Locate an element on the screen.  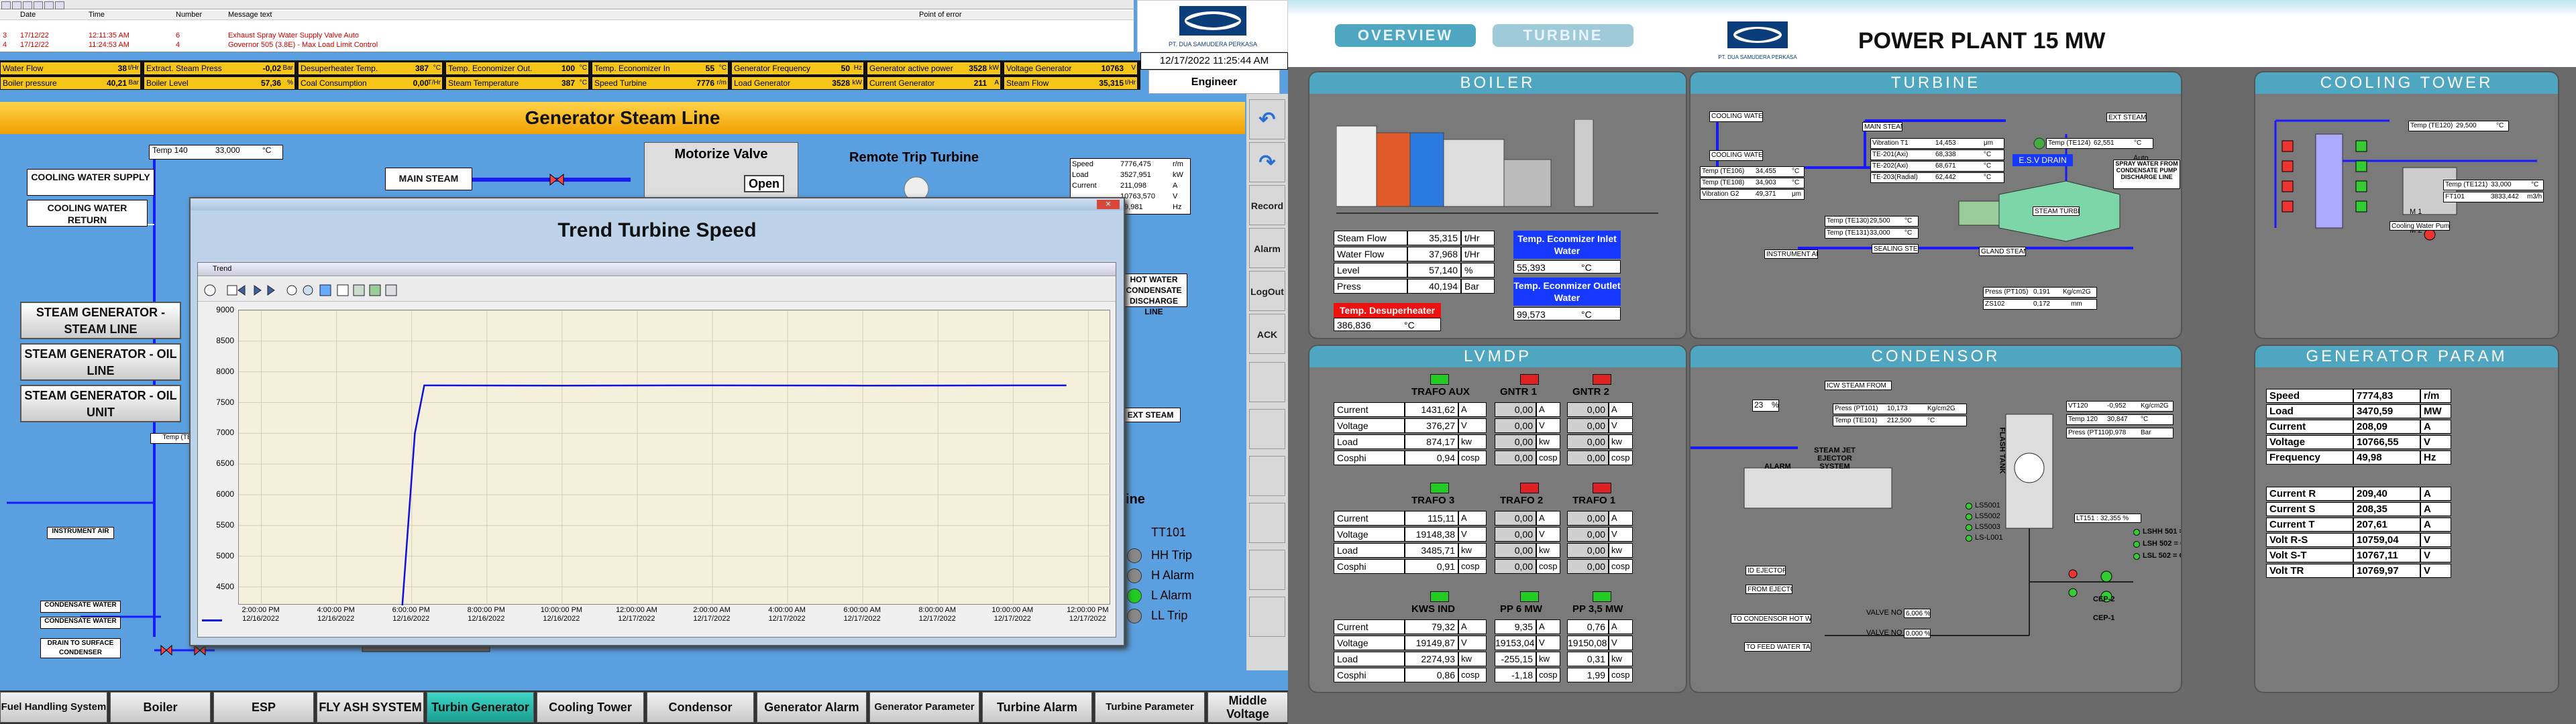
hot-water-label: HOT WATER CONDENSATE DISCHARGE LINE is located at coordinates (1153, 295).